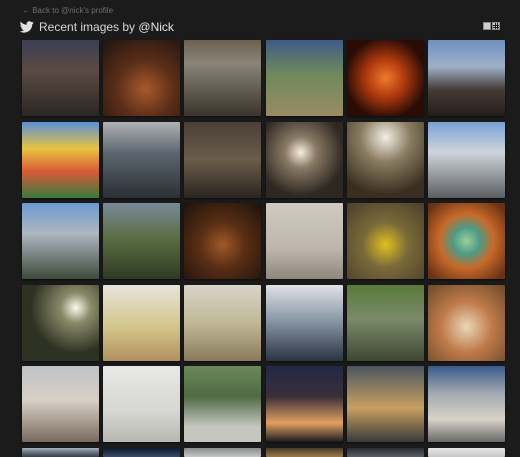 Image resolution: width=520 pixels, height=457 pixels. What do you see at coordinates (223, 78) in the screenshot?
I see `thumbnail-workshop-sign` at bounding box center [223, 78].